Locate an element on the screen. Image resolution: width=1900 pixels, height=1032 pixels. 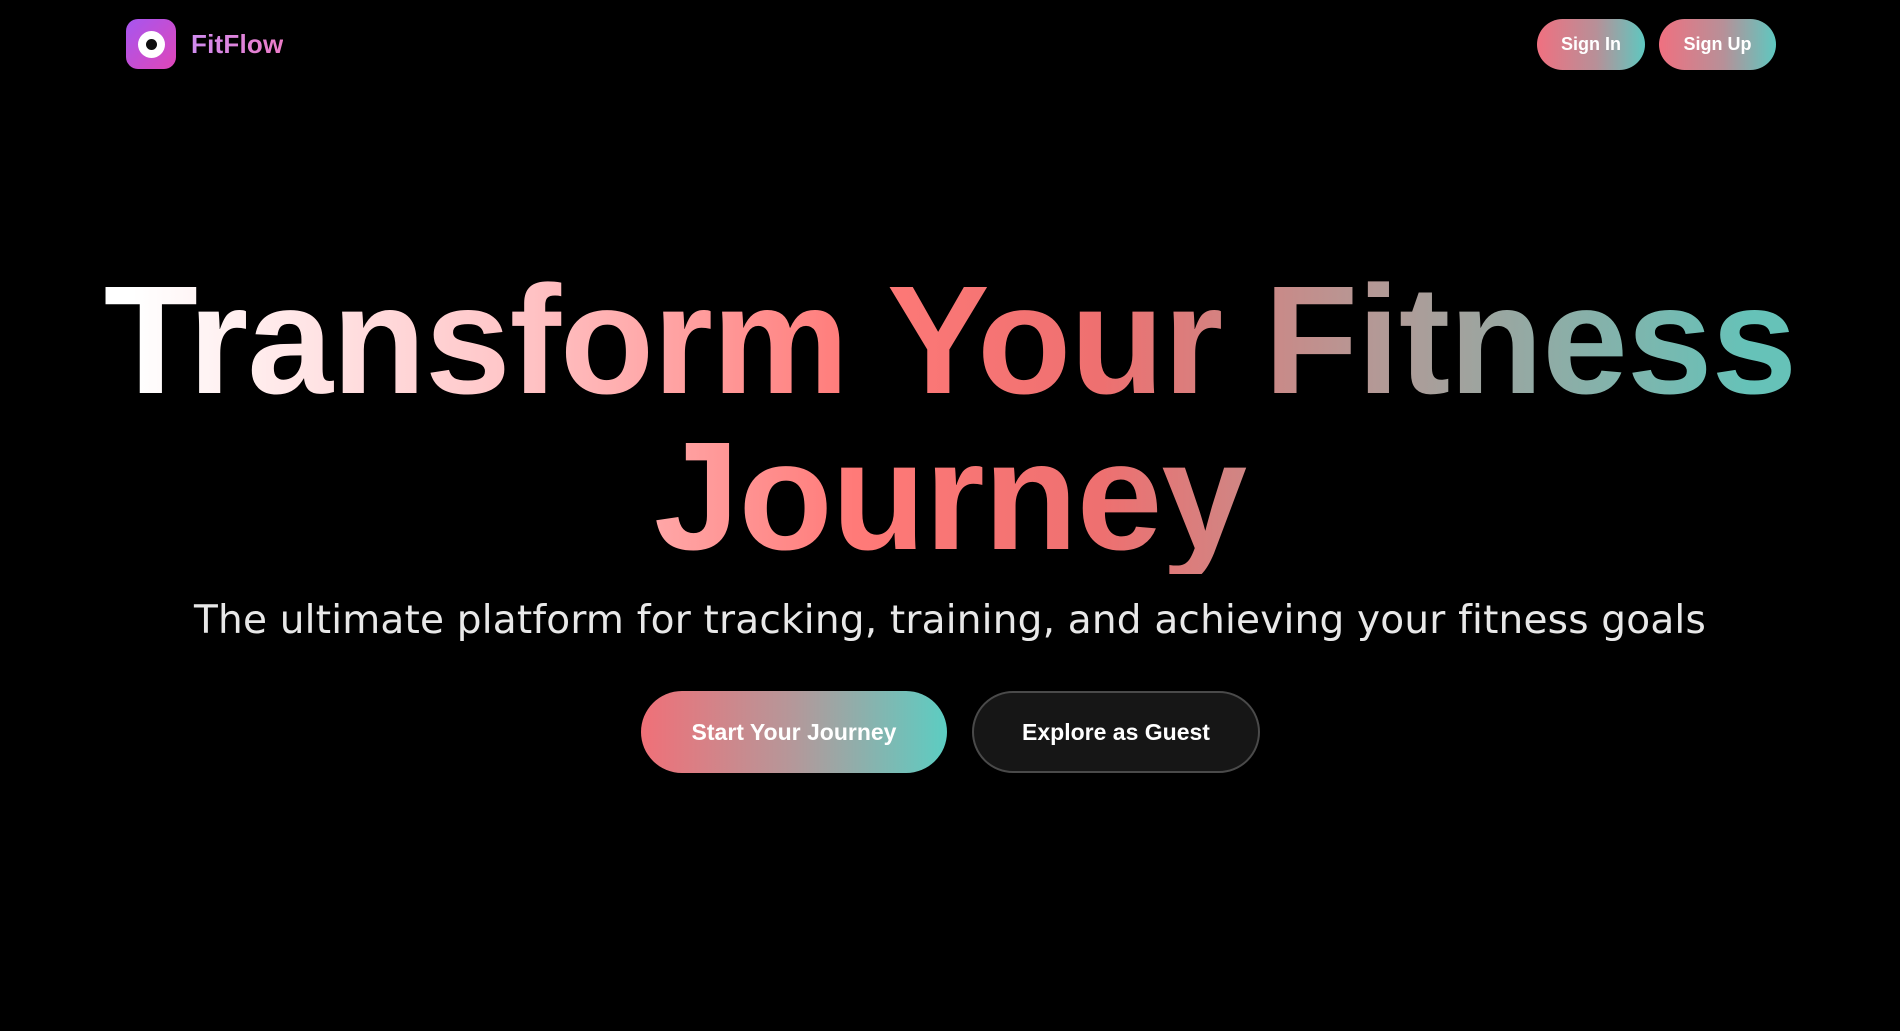
logo-ring is located at coordinates (151, 44).